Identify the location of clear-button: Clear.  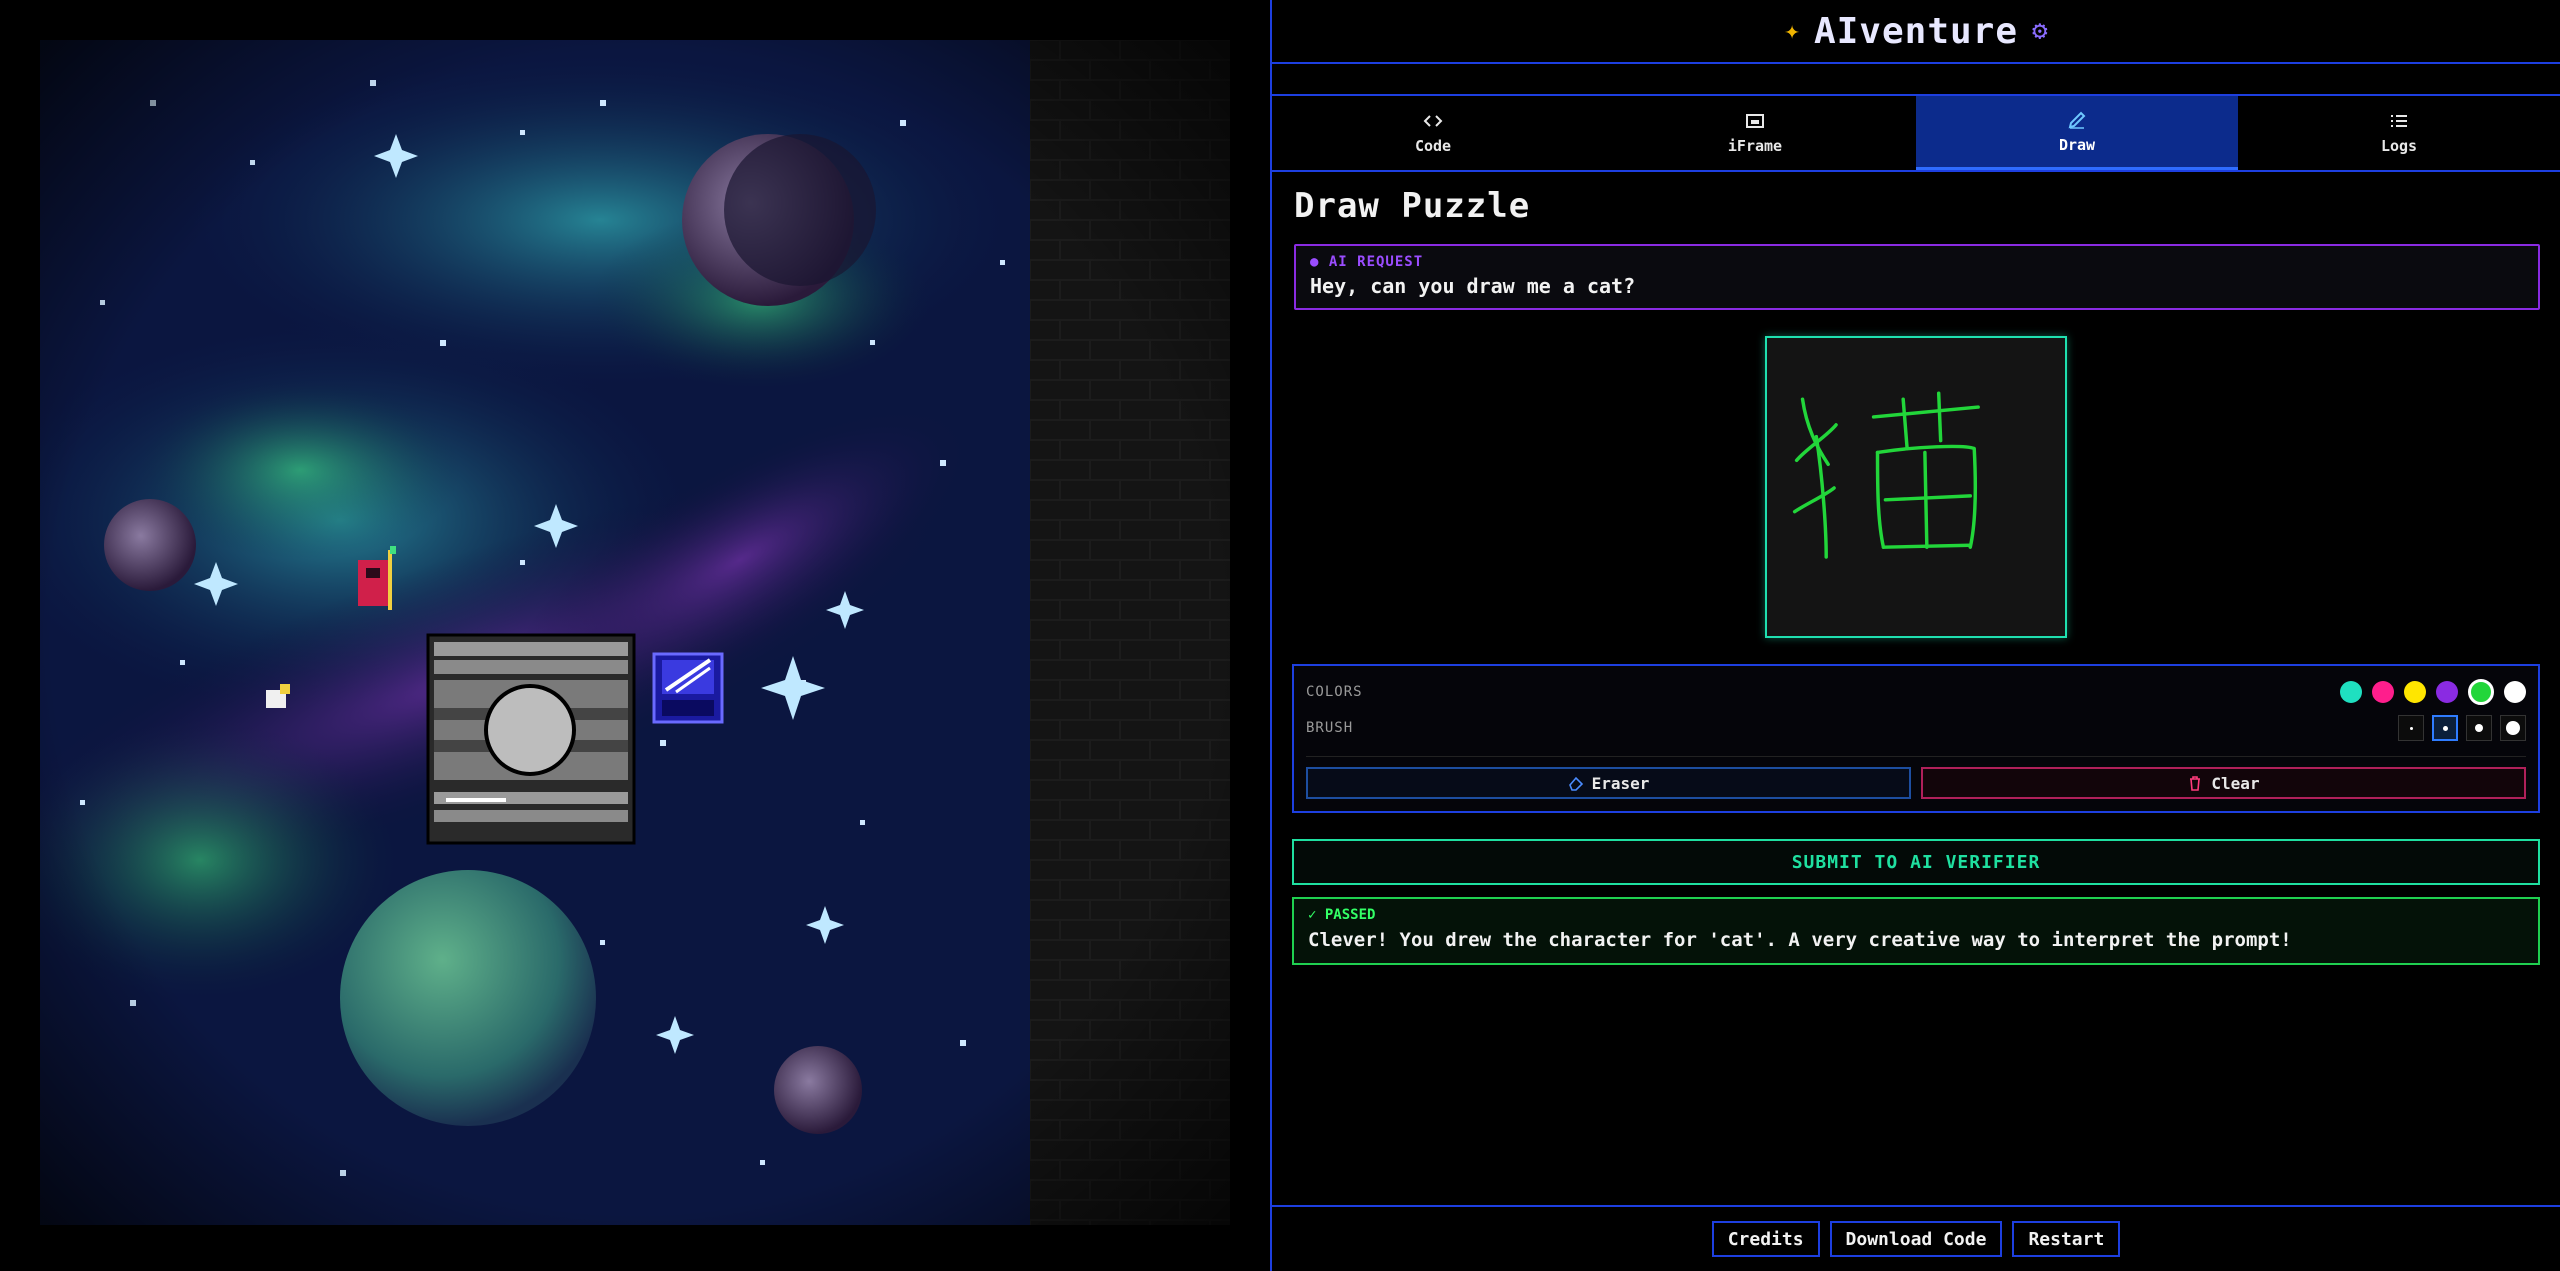
(2223, 783).